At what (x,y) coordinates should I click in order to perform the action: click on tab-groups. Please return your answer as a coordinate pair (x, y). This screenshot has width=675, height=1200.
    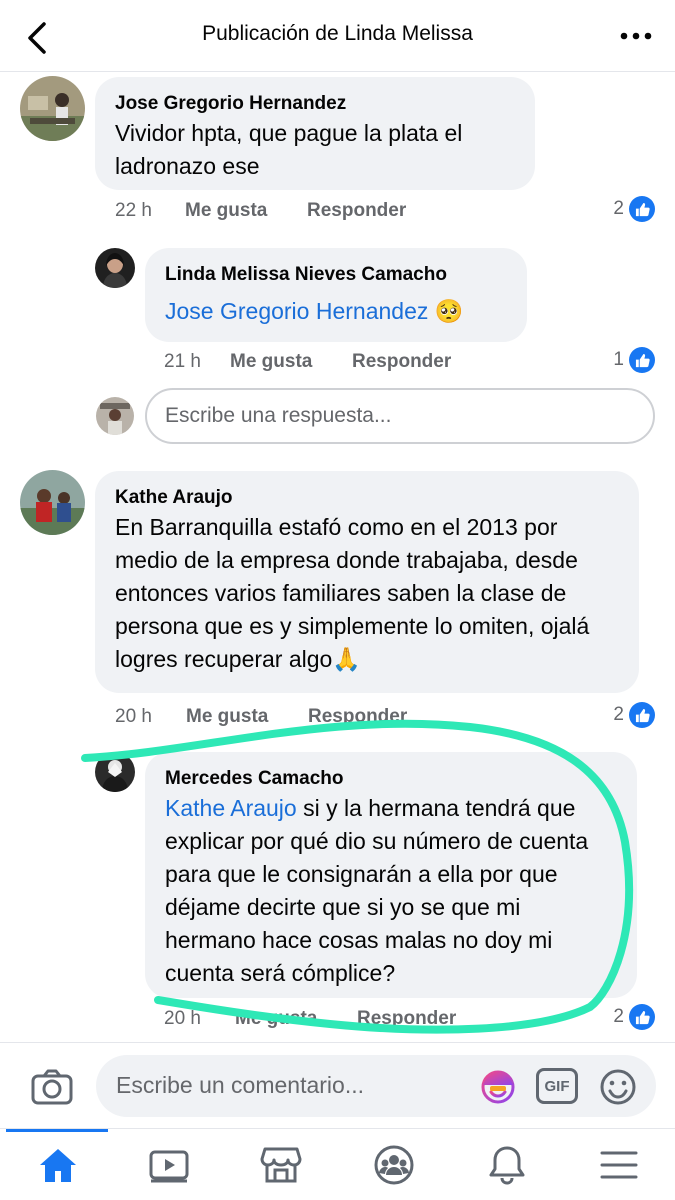
    Looking at the image, I should click on (394, 1164).